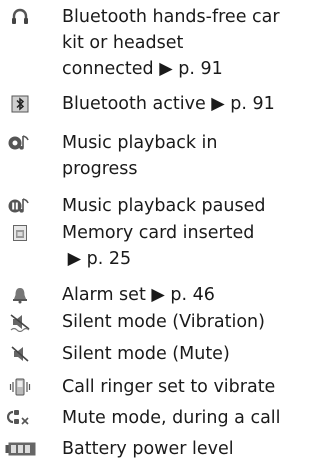 The width and height of the screenshot is (327, 469). I want to click on description-line: Mute mode, during a call, so click(171, 418).